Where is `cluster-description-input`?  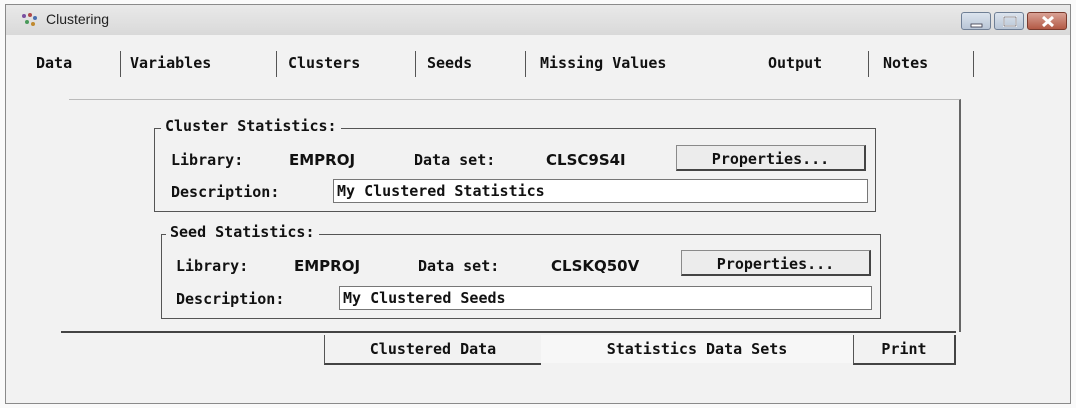 cluster-description-input is located at coordinates (600, 191).